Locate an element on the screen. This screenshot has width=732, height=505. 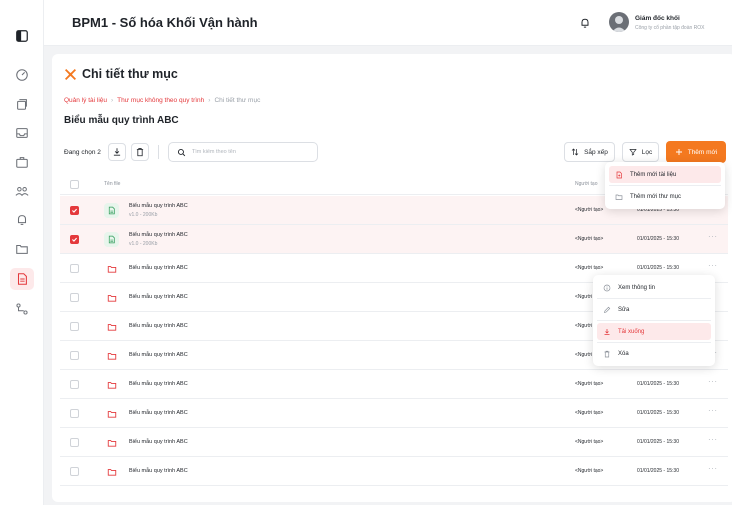
inbox-icon is located at coordinates (22, 133).